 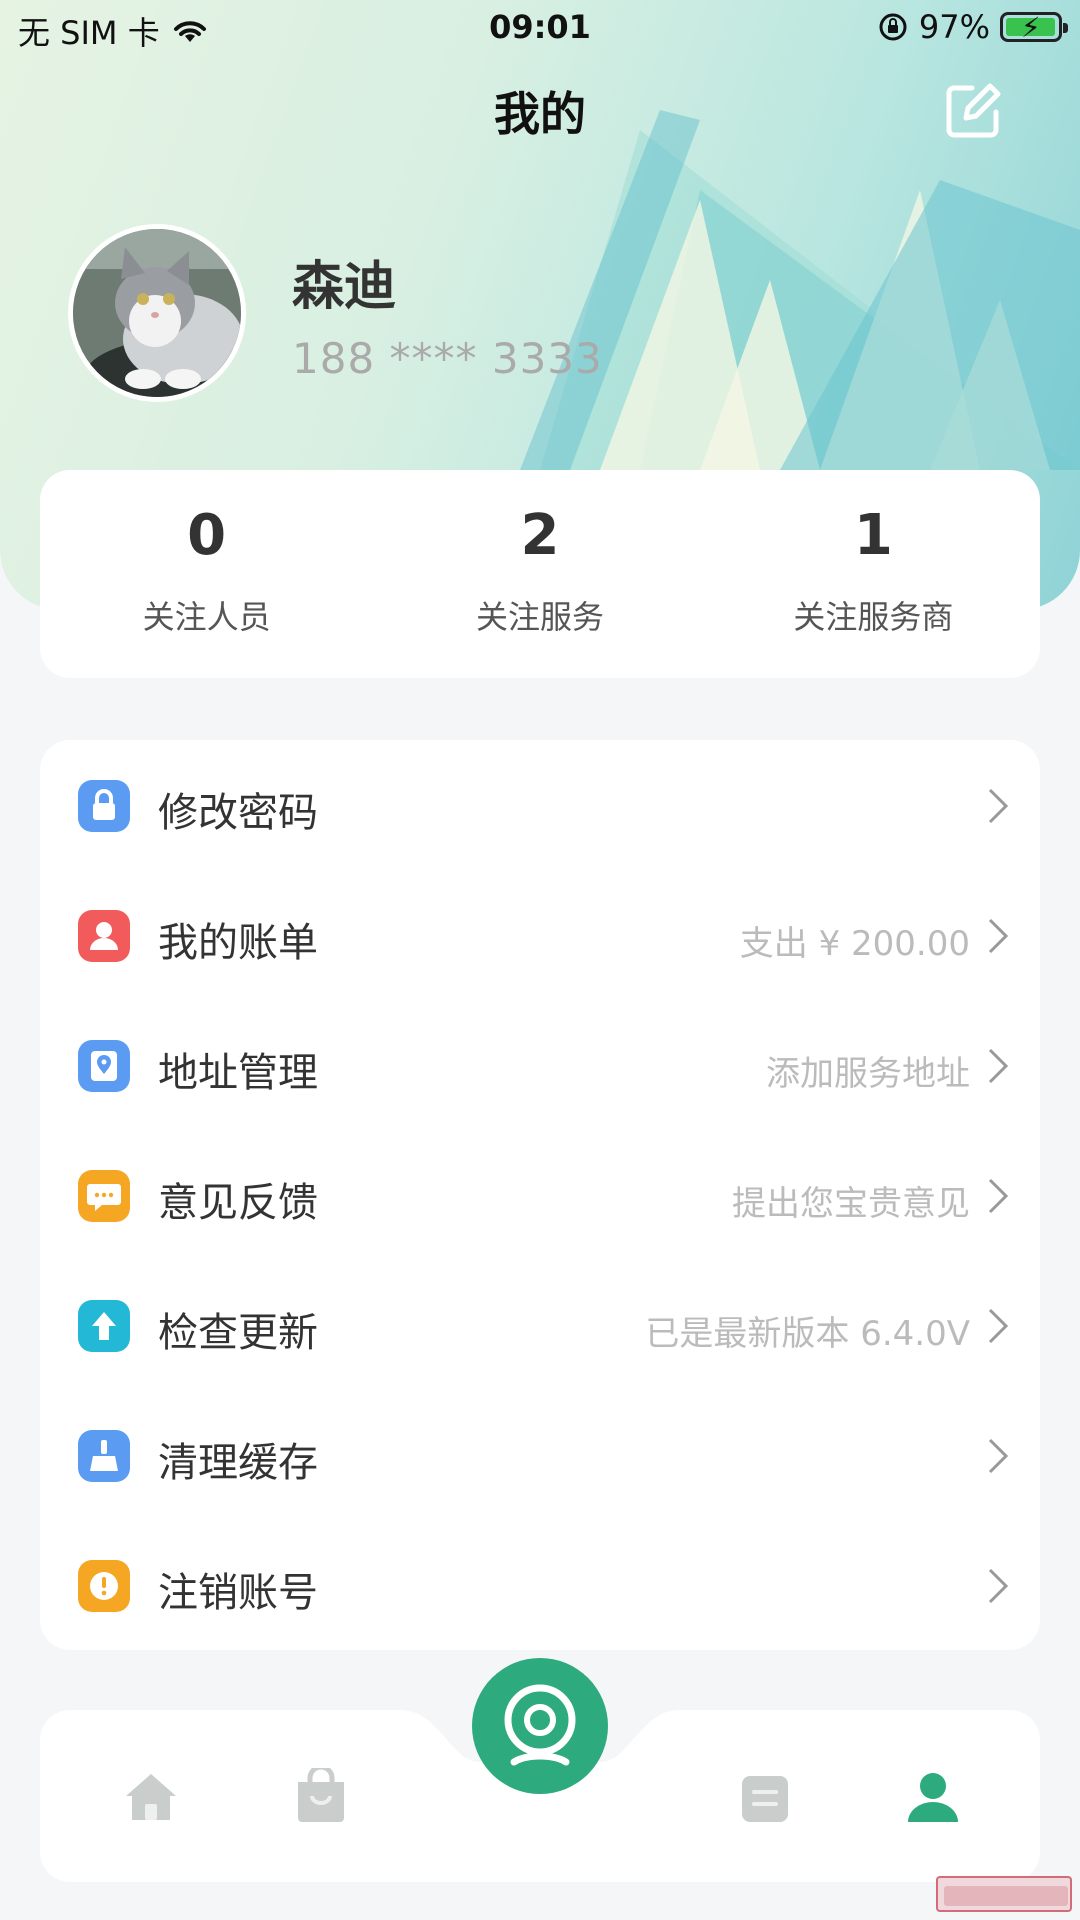 I want to click on menu-value: 已是最新版本 6.4.0V, so click(x=807, y=1334).